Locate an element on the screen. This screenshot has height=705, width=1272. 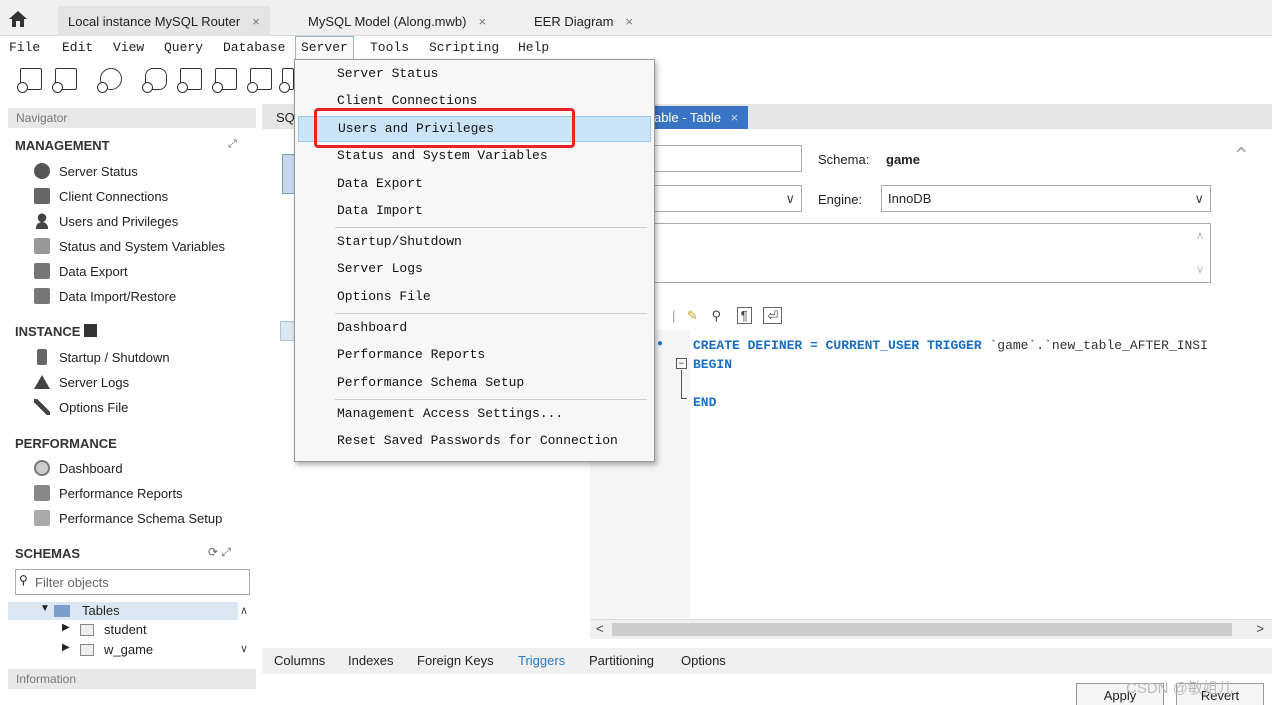
menu-server: Server is located at coordinates (324, 48).